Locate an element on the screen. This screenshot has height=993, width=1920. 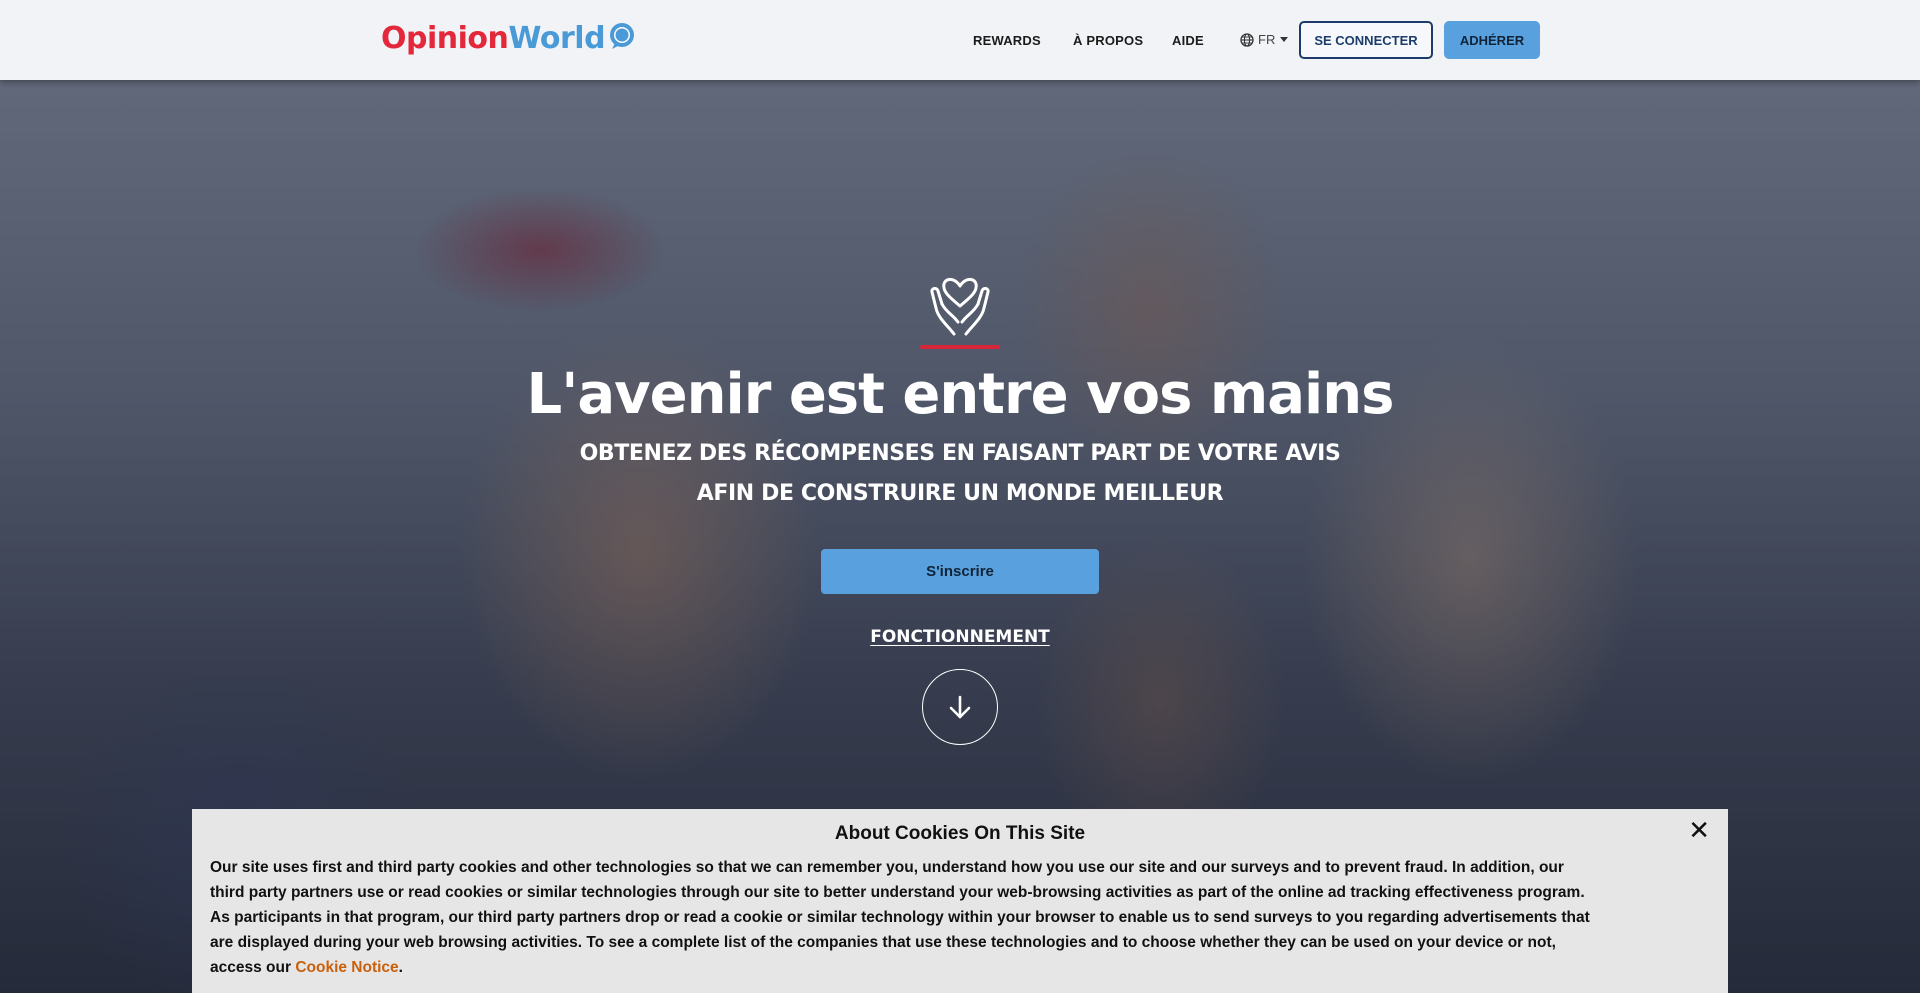
scroll-down-button is located at coordinates (960, 707).